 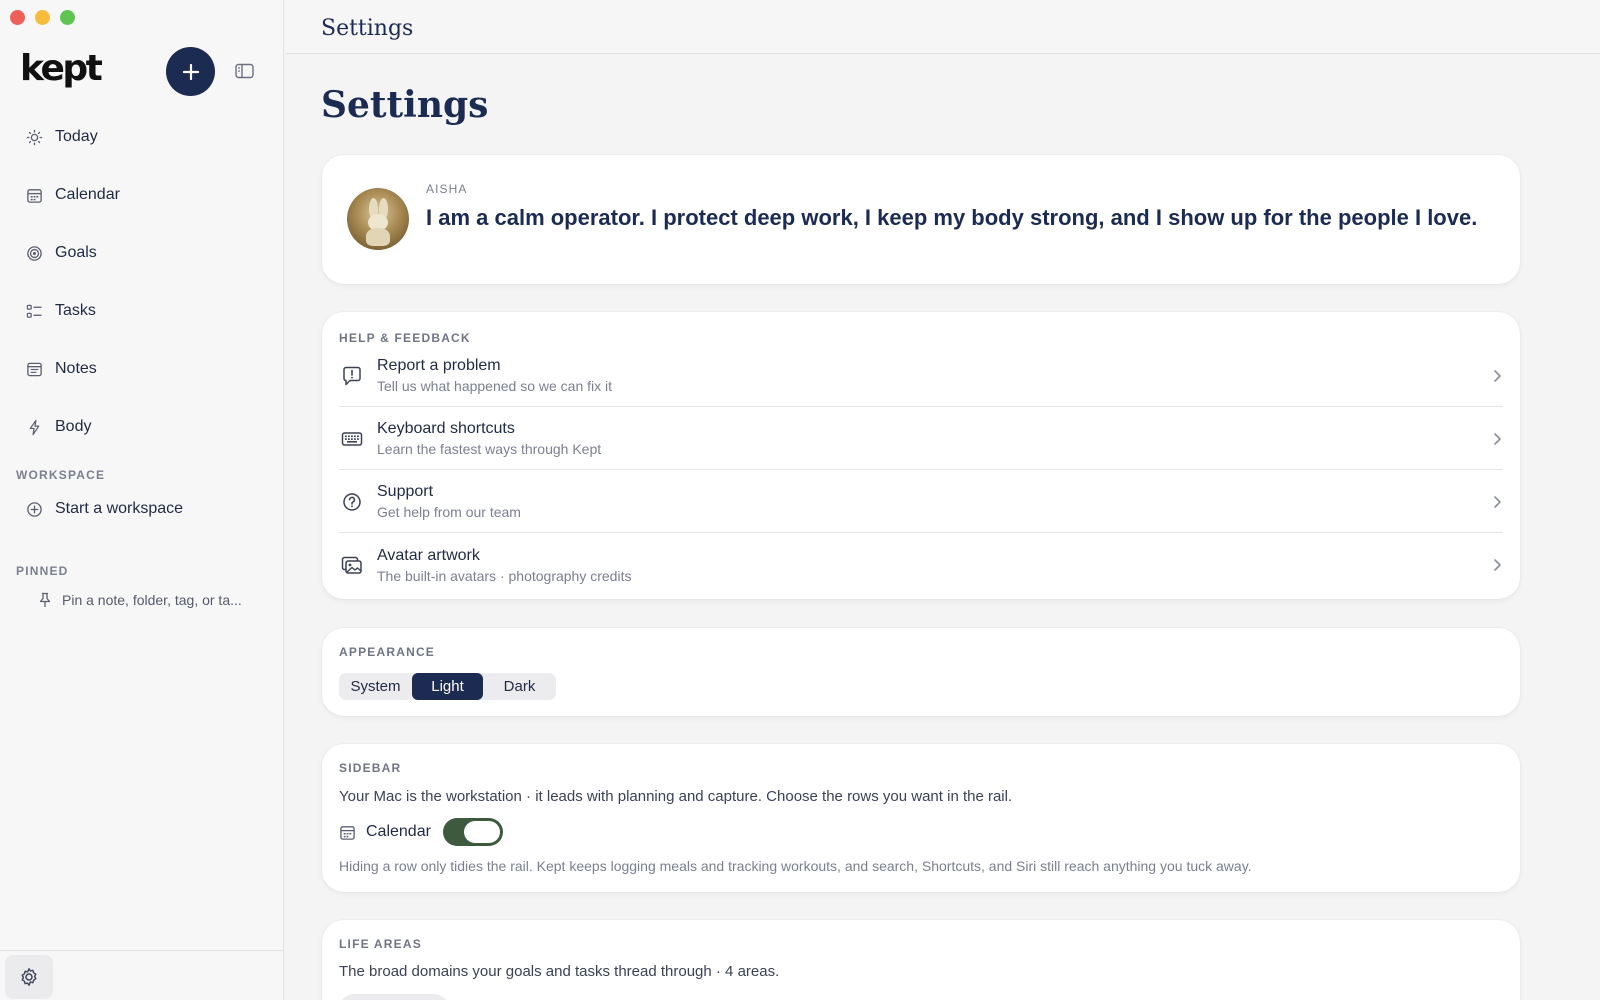 I want to click on life-areas-section-label: LIFE AREAS, so click(x=380, y=944).